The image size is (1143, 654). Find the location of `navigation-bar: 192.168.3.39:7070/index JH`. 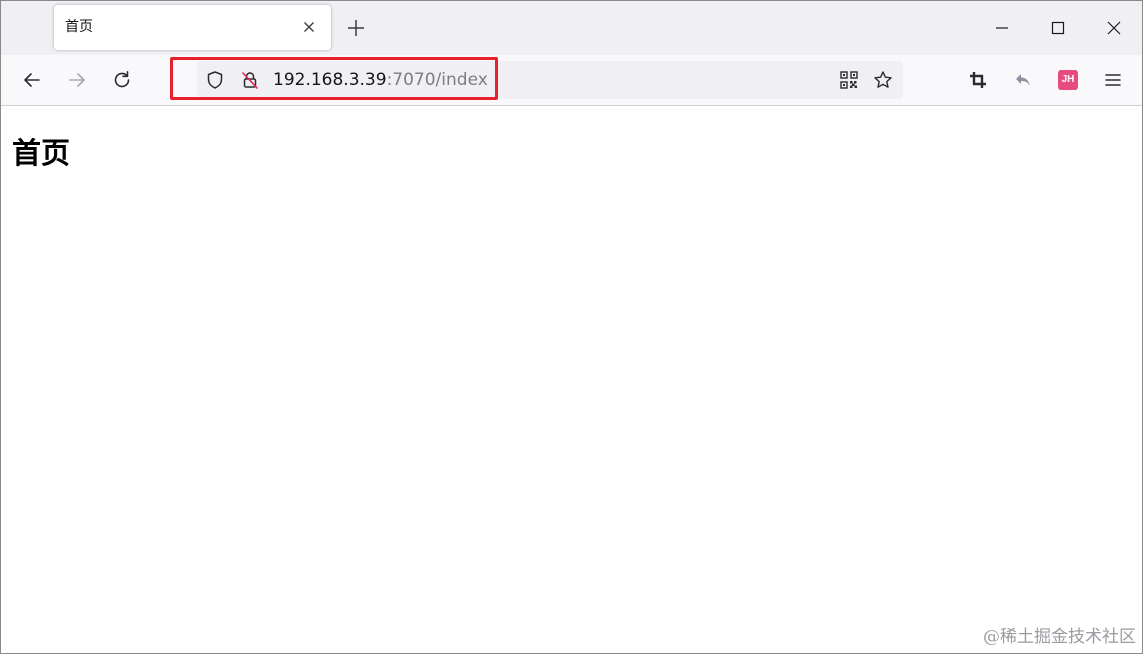

navigation-bar: 192.168.3.39:7070/index JH is located at coordinates (571, 80).